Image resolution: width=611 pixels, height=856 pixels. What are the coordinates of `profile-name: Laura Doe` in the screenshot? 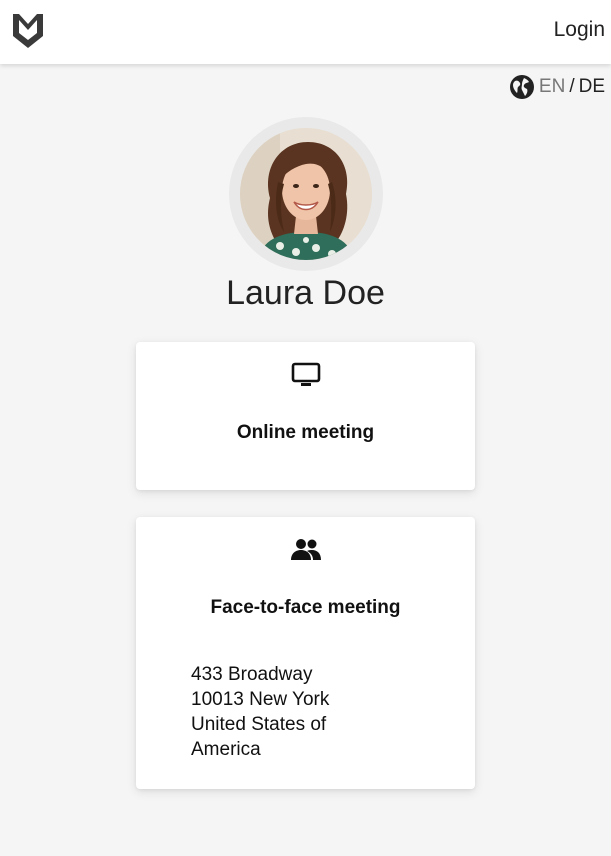 It's located at (305, 293).